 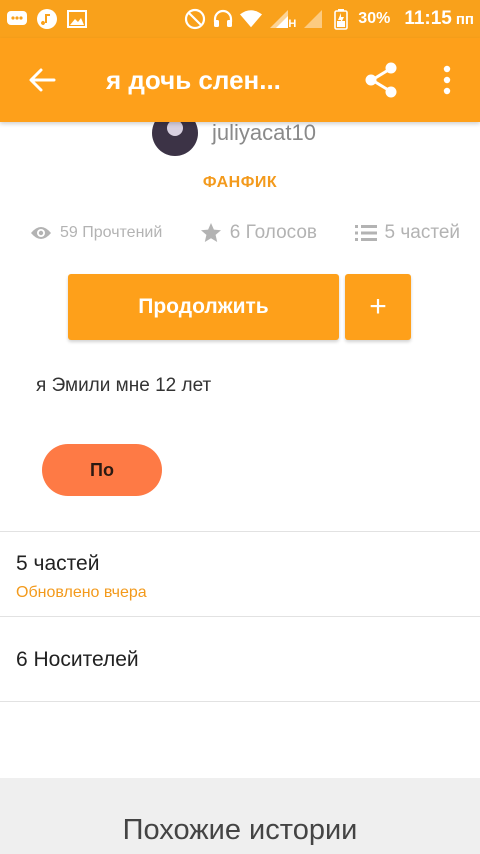 I want to click on arrow-left-icon, so click(x=42, y=80).